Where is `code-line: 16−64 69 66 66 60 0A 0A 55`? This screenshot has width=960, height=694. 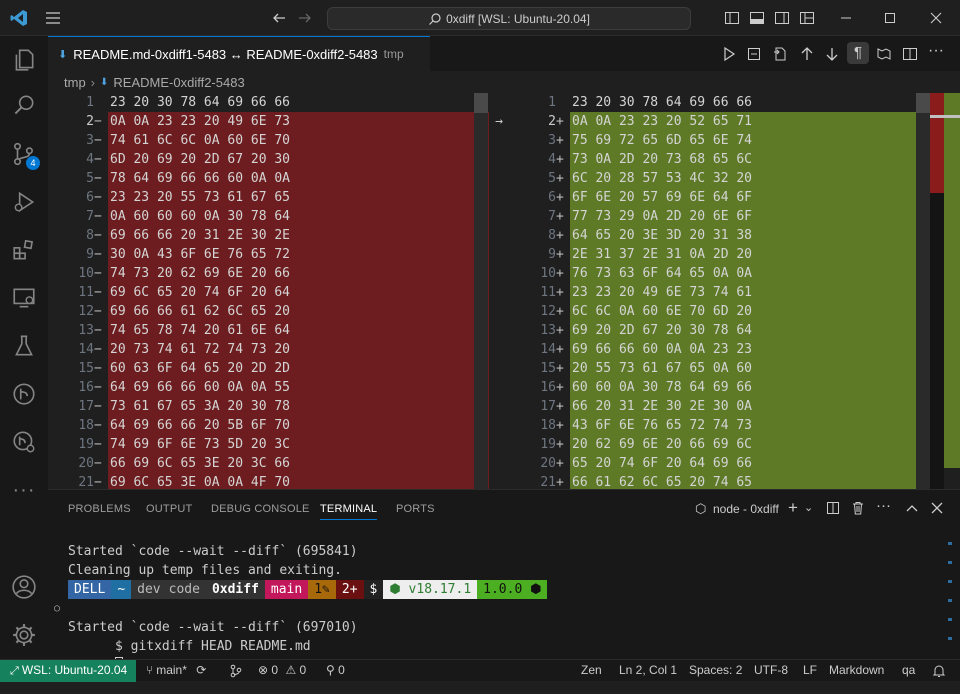
code-line: 16−64 69 66 66 60 0A 0A 55 is located at coordinates (268, 387).